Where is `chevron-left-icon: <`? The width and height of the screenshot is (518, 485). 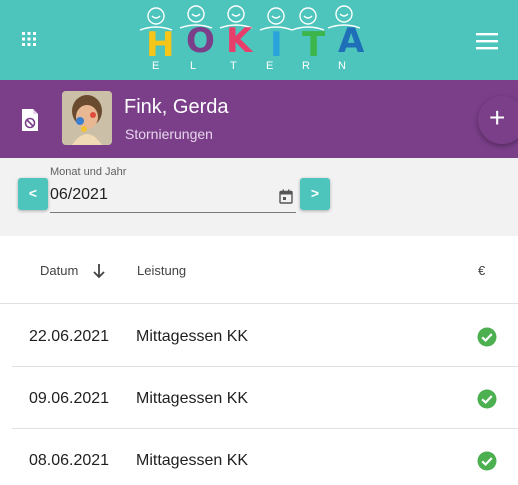 chevron-left-icon: < is located at coordinates (33, 193).